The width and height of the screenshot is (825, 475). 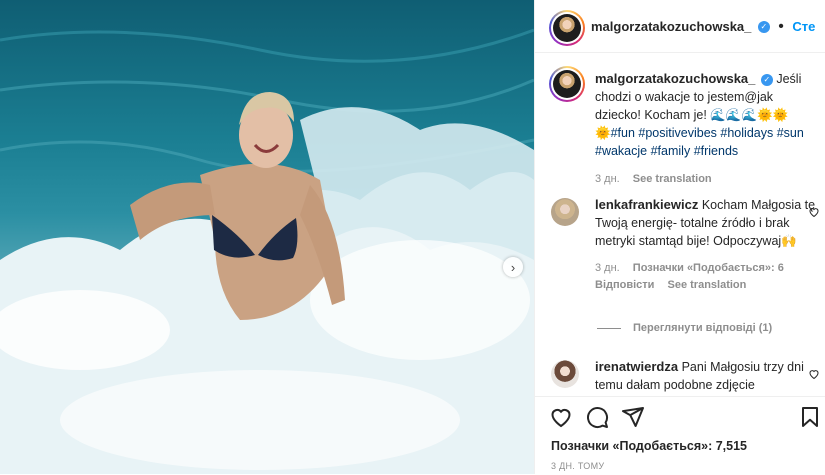 I want to click on caption-avatar, so click(x=567, y=84).